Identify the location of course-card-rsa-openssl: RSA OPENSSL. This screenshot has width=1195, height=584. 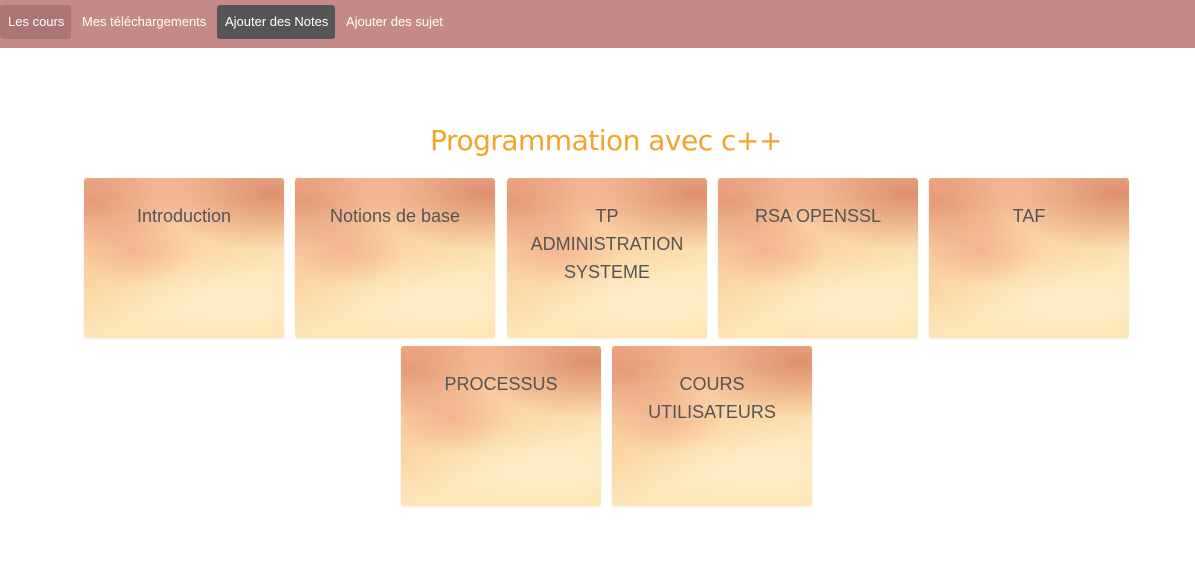
(818, 258).